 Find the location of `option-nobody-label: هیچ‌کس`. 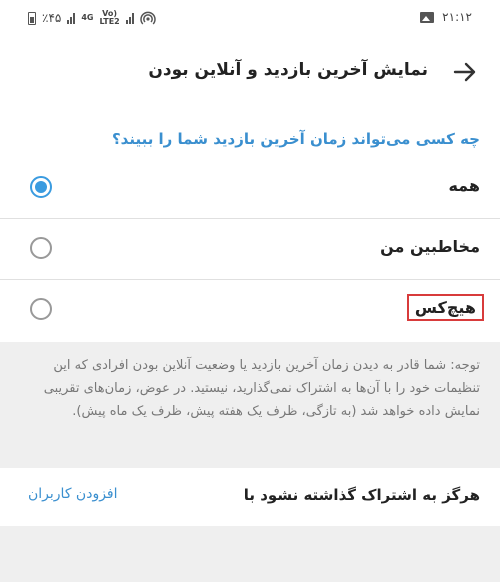

option-nobody-label: هیچ‌کس is located at coordinates (445, 307).